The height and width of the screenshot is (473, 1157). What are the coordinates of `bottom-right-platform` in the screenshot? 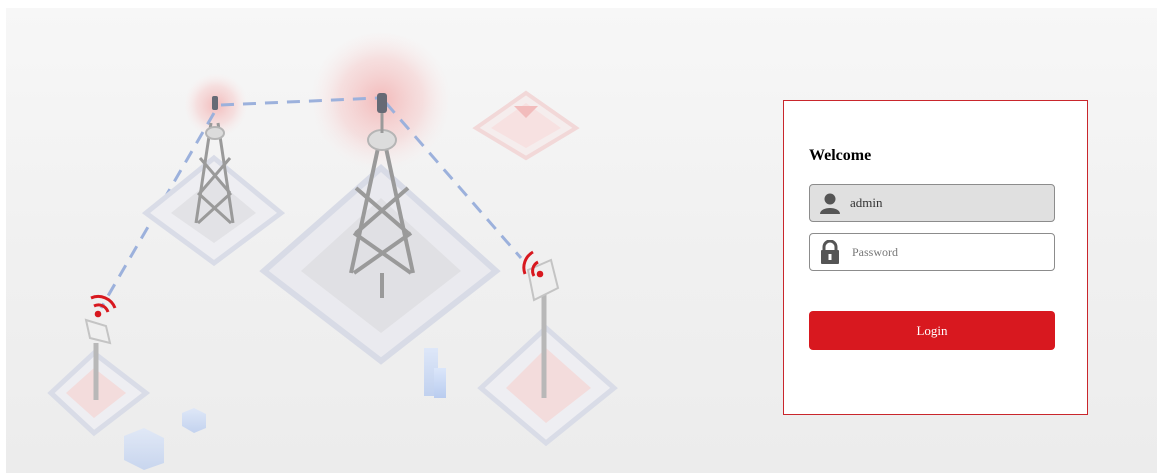 It's located at (547, 385).